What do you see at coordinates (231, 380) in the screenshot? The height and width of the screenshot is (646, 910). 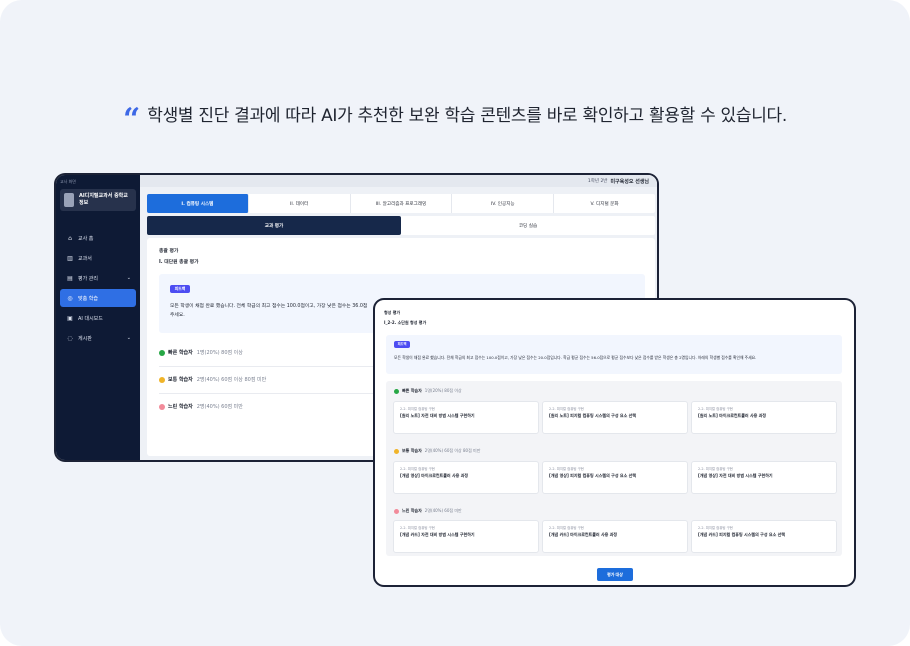 I see `level-meta: 2명(40%) 60점 이상 80점 미만` at bounding box center [231, 380].